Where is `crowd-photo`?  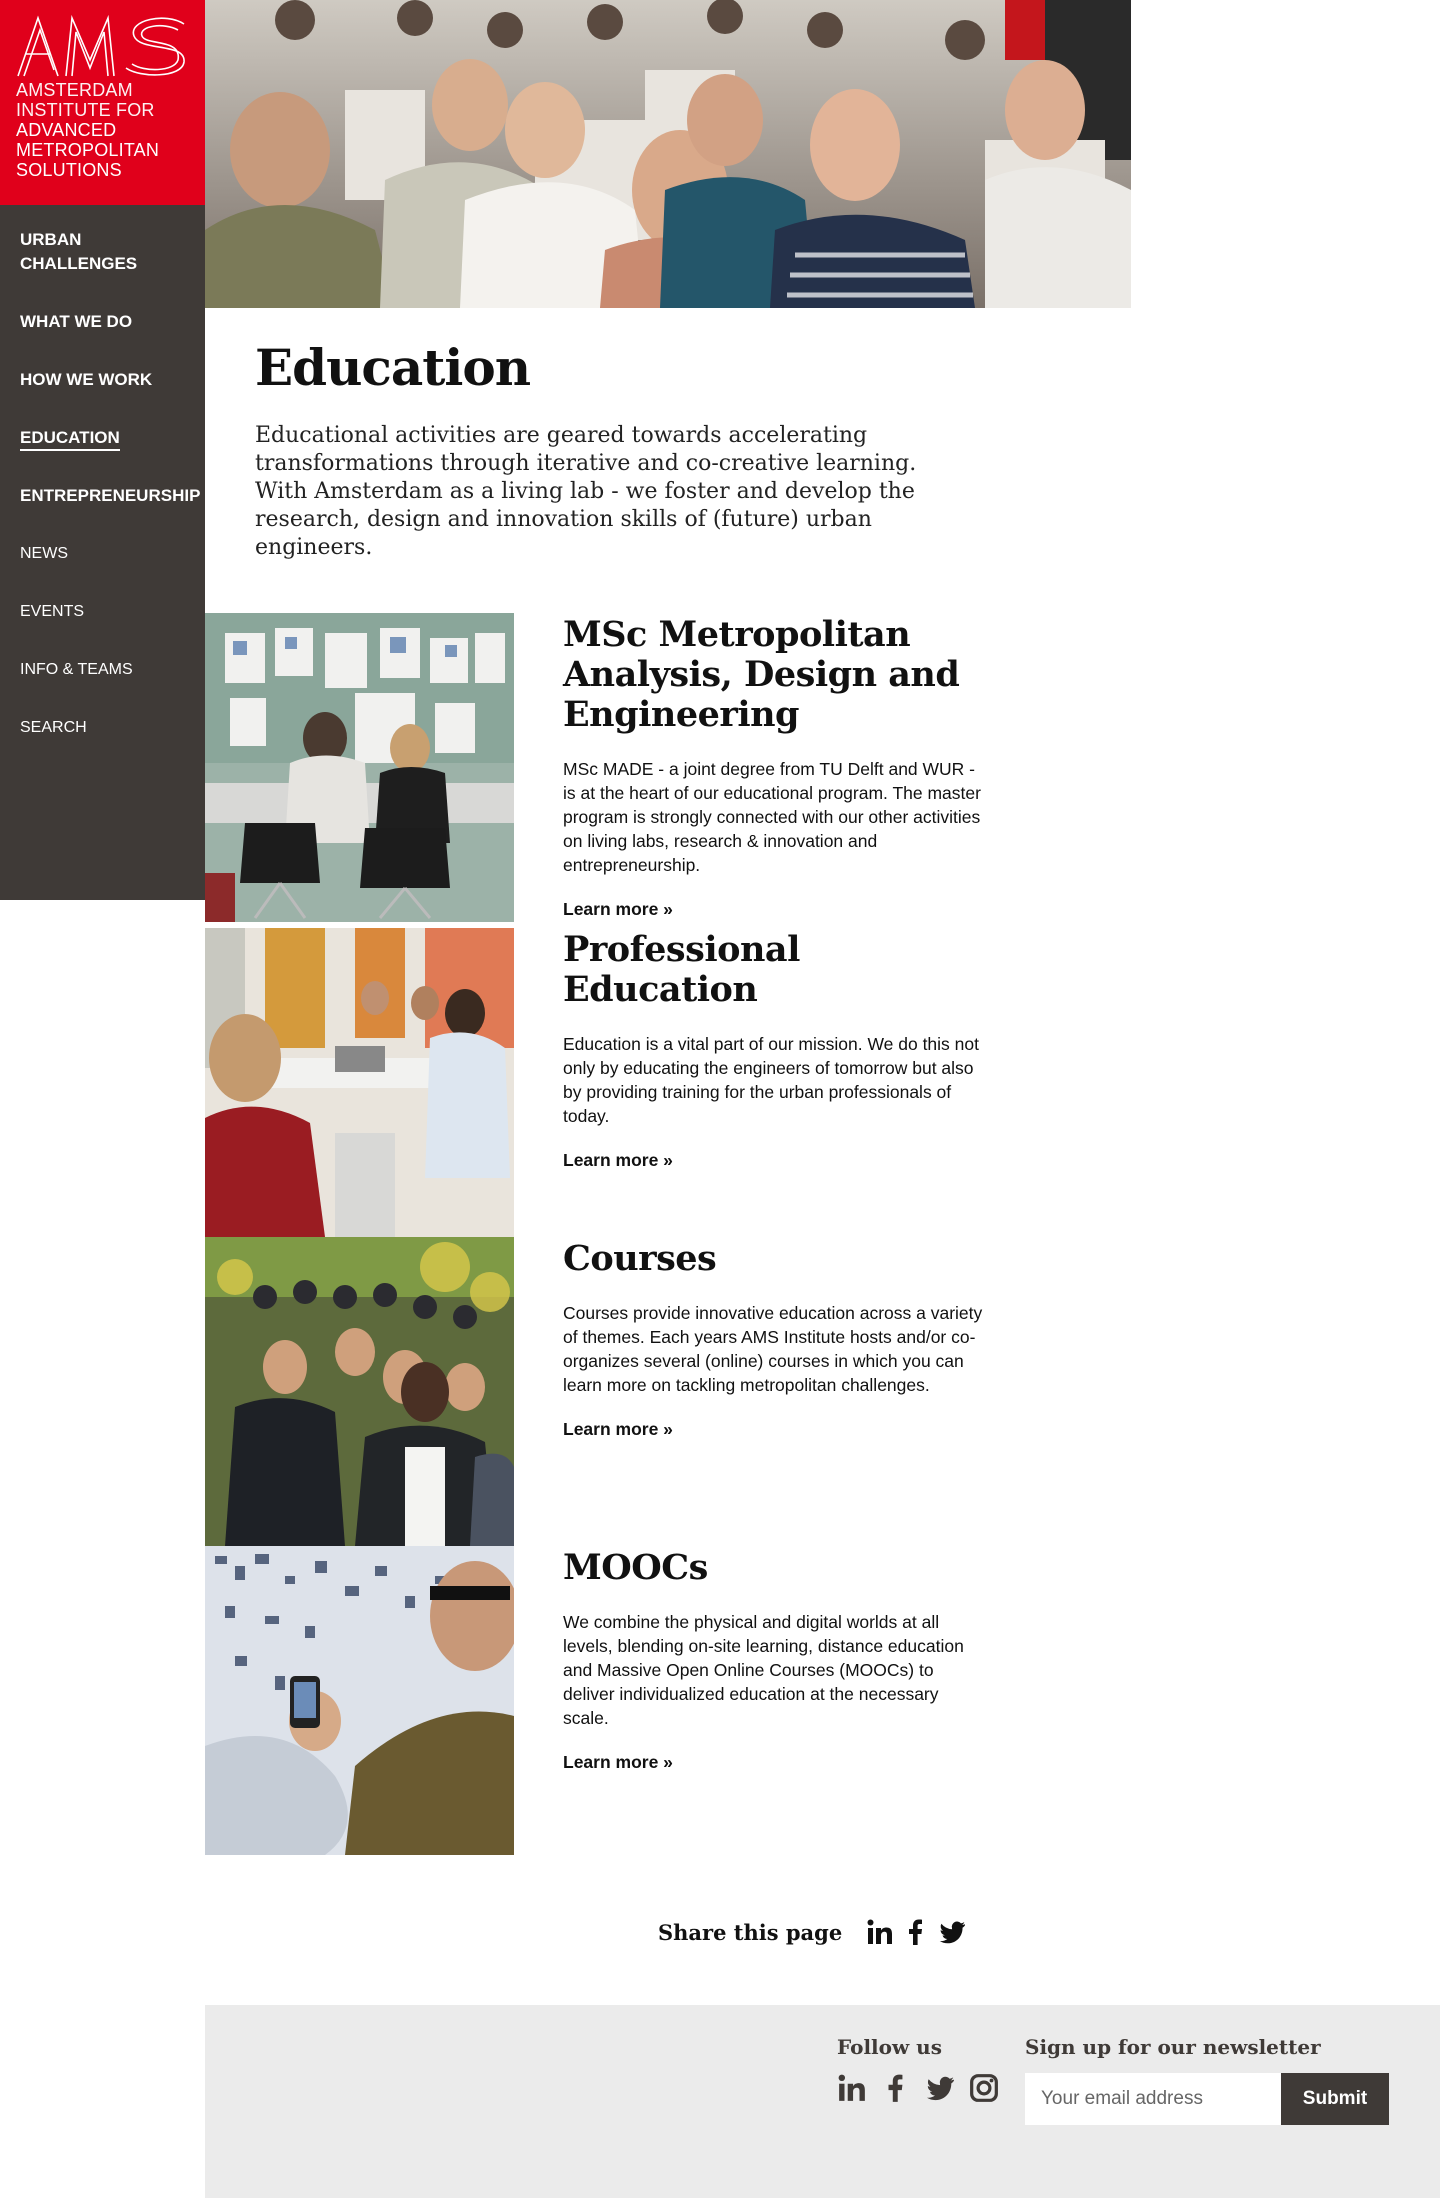
crowd-photo is located at coordinates (359, 1391).